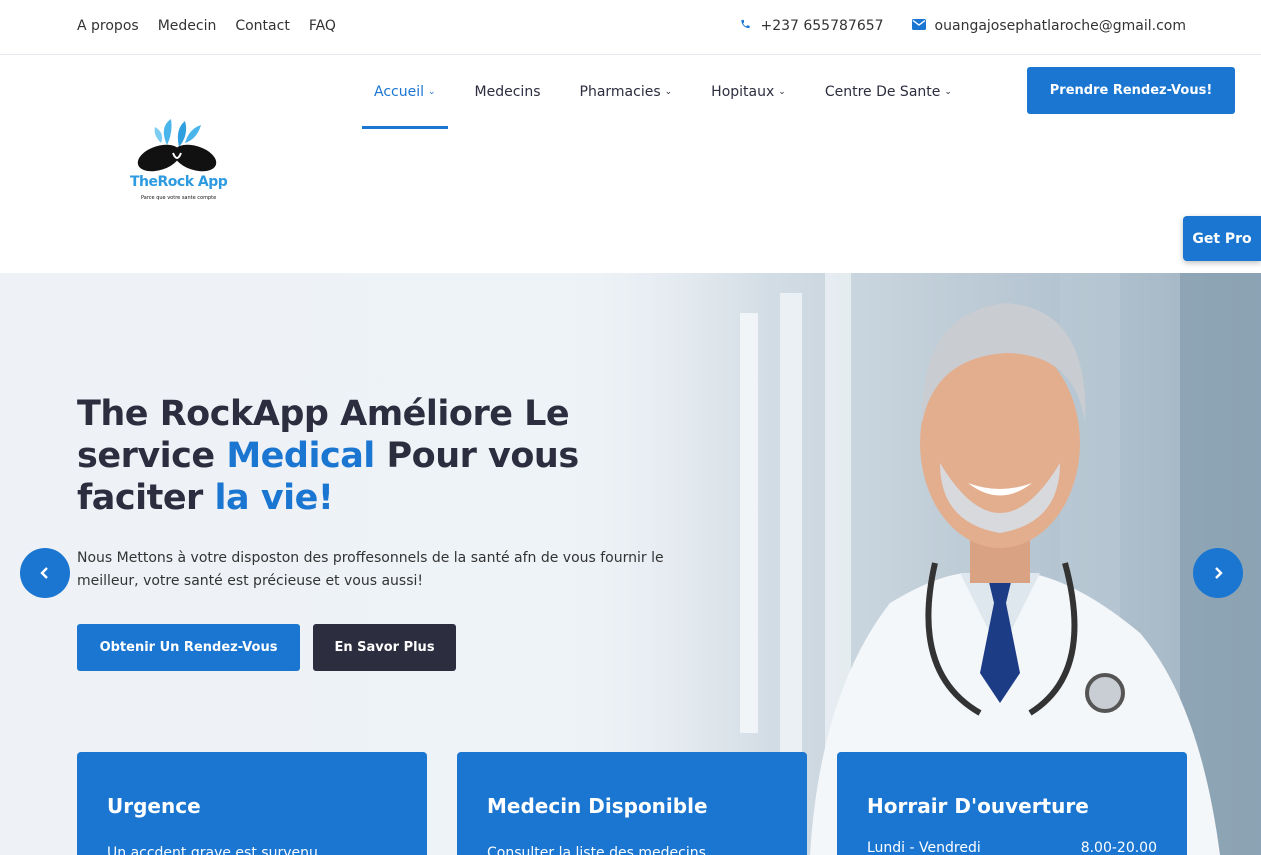  I want to click on logo-name: TheRock App, so click(179, 182).